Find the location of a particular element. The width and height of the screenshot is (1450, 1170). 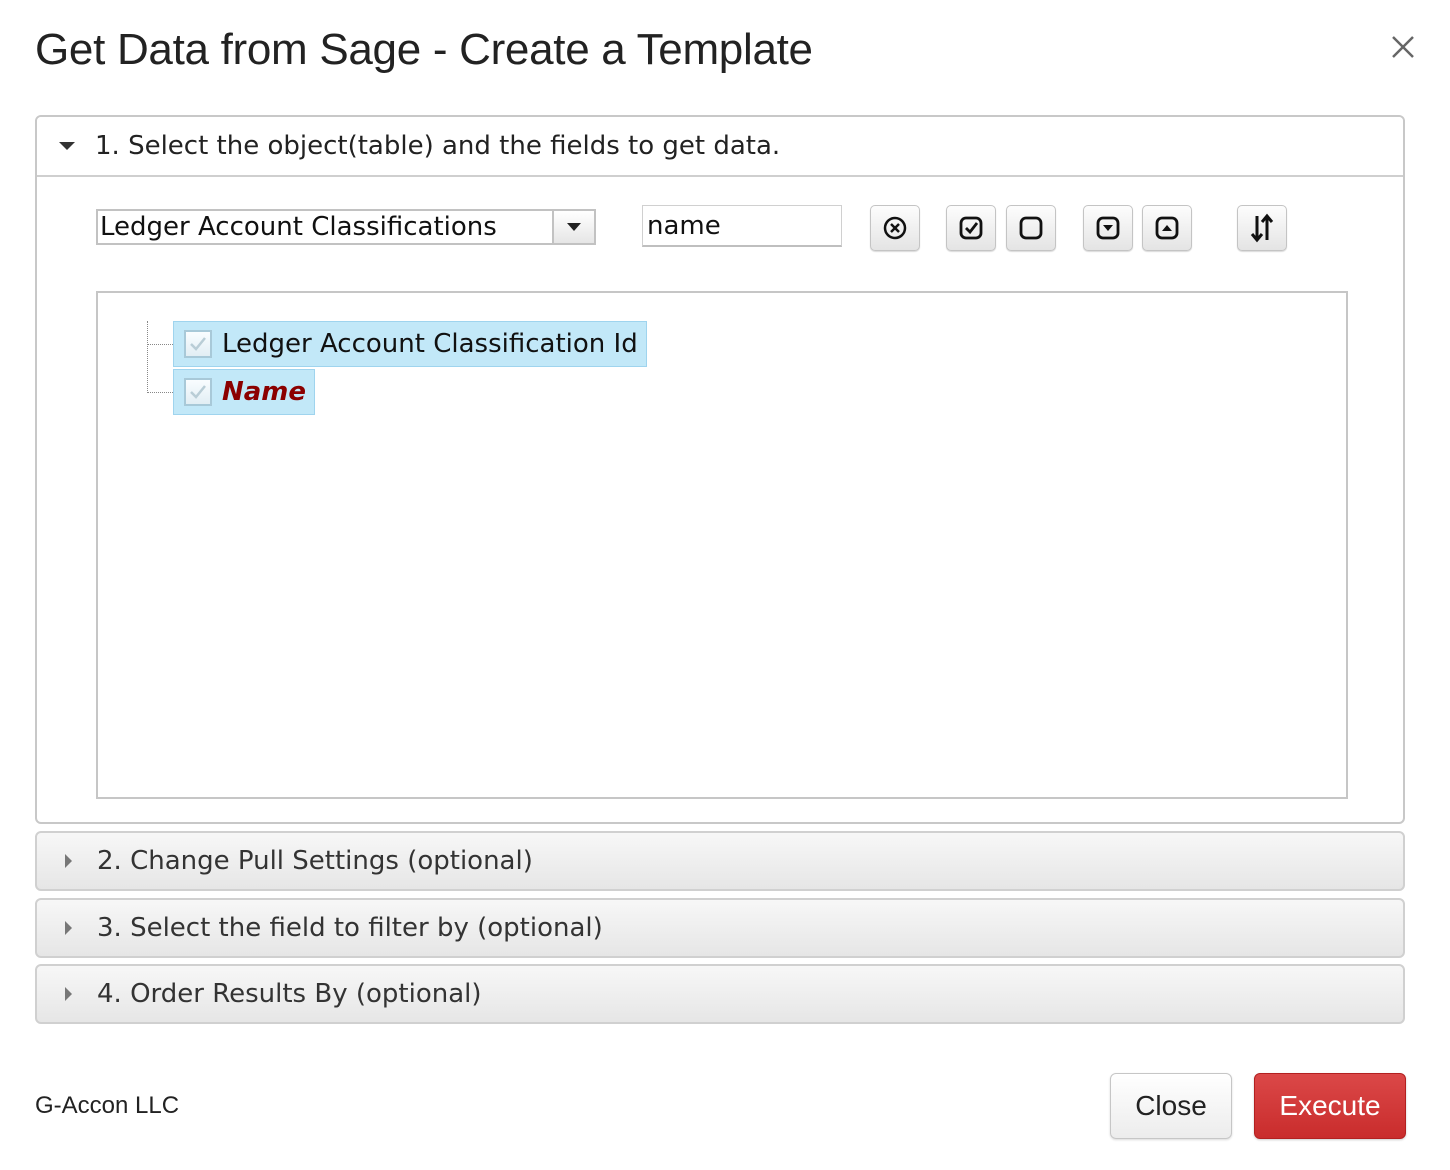

section-order-results: 4. Order Results By (optional) is located at coordinates (720, 994).